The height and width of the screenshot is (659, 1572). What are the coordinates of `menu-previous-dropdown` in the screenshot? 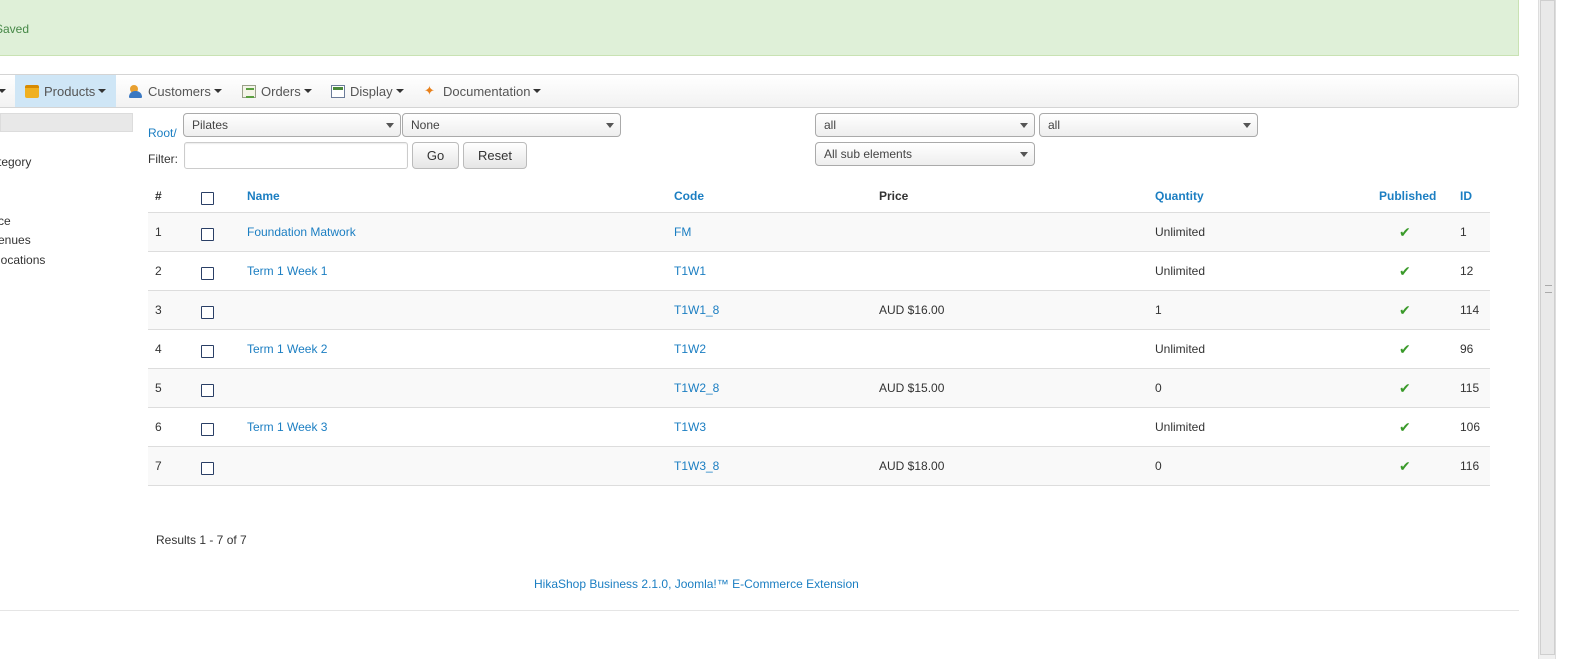 It's located at (4, 91).